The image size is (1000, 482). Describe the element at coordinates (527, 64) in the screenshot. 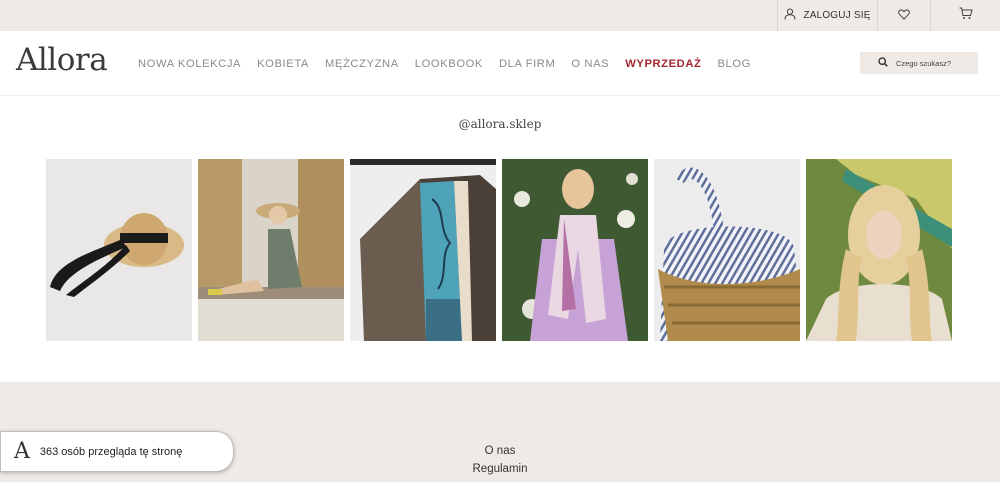

I see `nav-item-dla-firm: DLA FIRM` at that location.